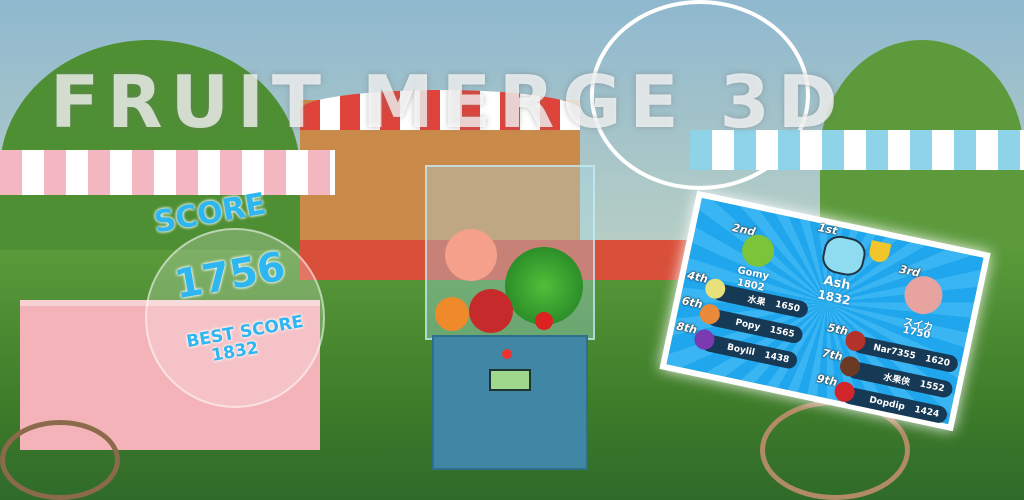 The image size is (1024, 500). What do you see at coordinates (452, 314) in the screenshot?
I see `orange-fruit` at bounding box center [452, 314].